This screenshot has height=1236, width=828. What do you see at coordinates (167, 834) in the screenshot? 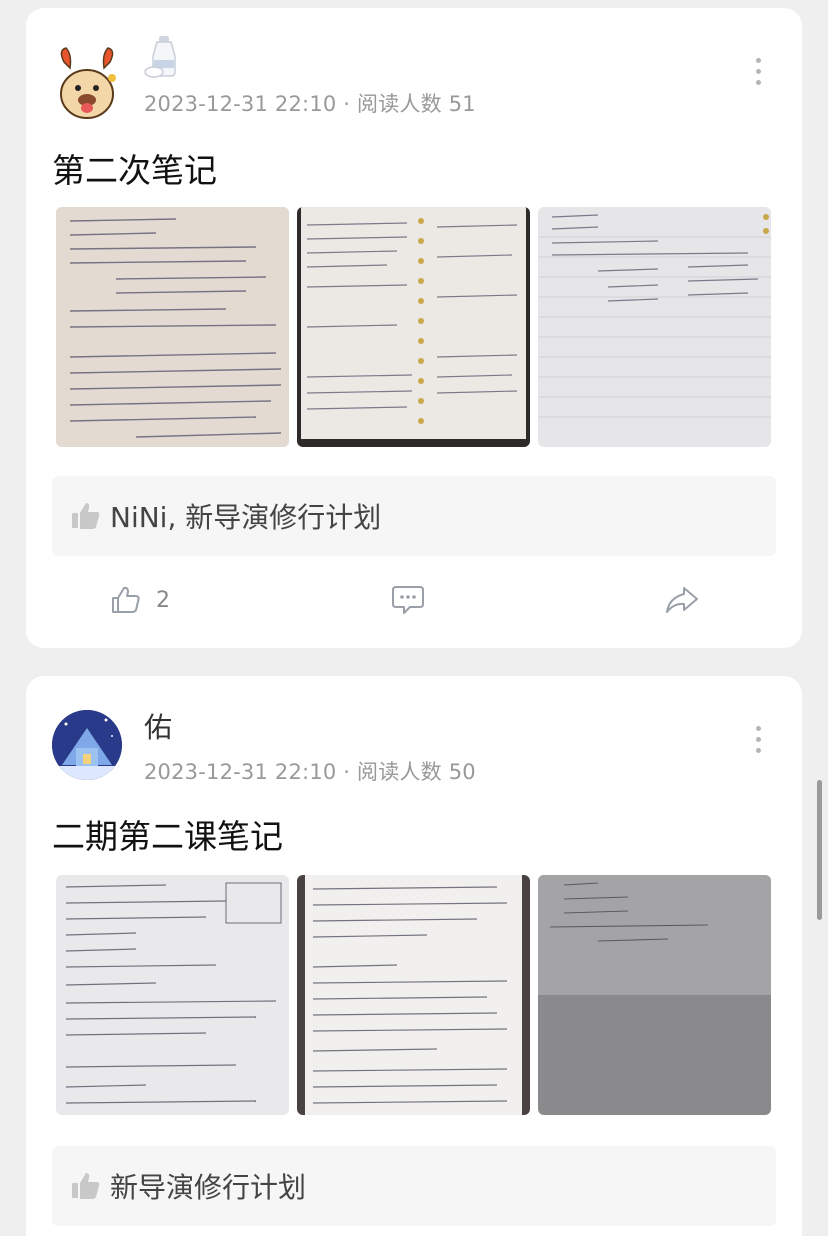
I see `post-title: 二期第二课笔记` at bounding box center [167, 834].